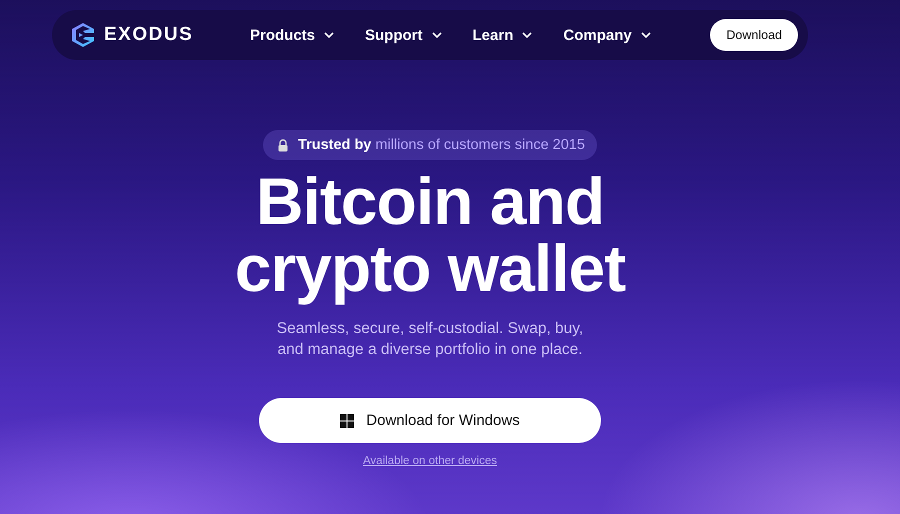  I want to click on download-button: Download, so click(754, 35).